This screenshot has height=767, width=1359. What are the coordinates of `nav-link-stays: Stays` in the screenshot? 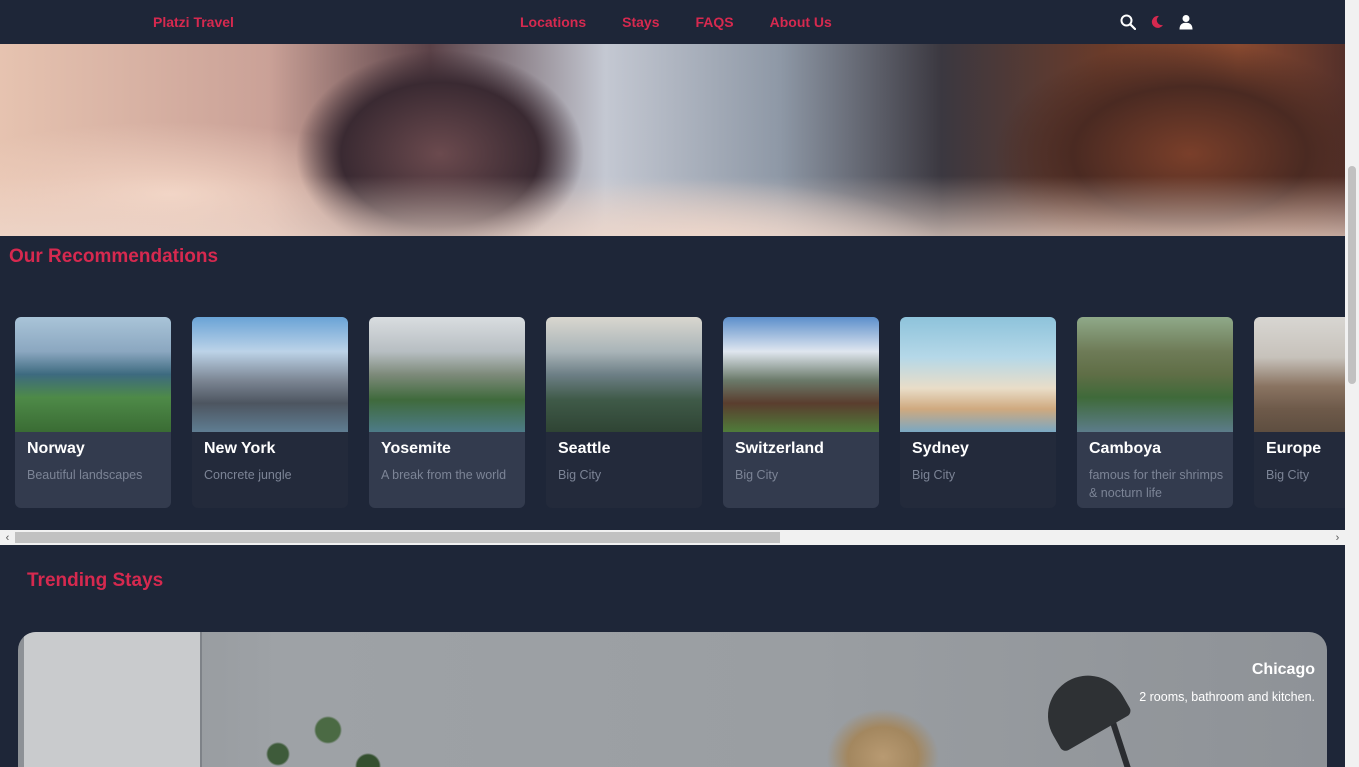 It's located at (640, 22).